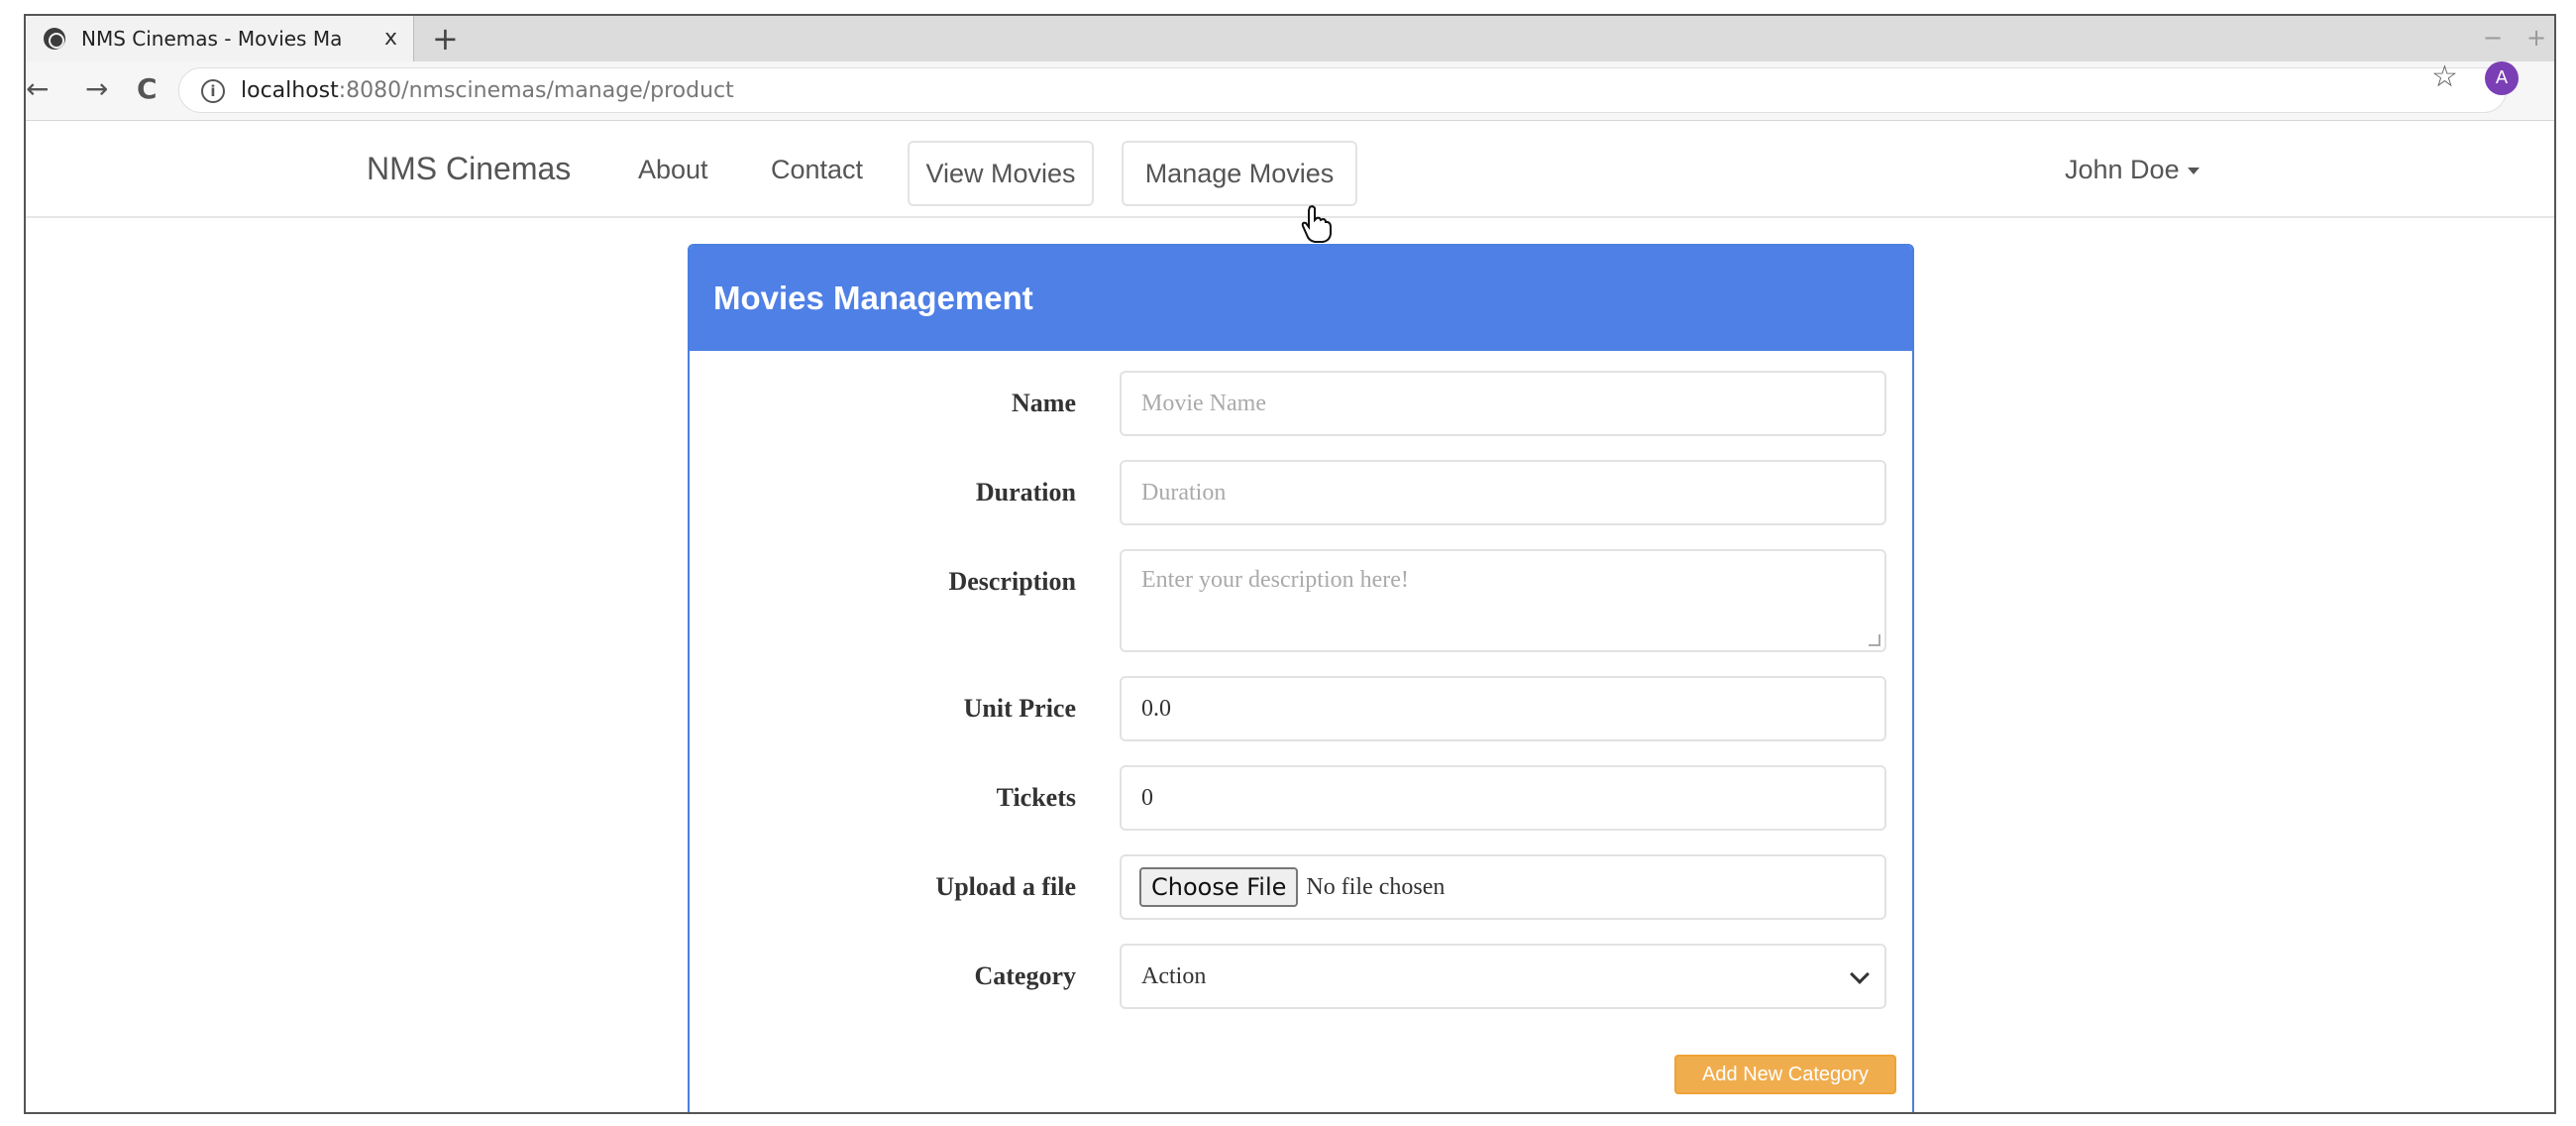 This screenshot has height=1126, width=2576. I want to click on user-name: John Doe, so click(2122, 169).